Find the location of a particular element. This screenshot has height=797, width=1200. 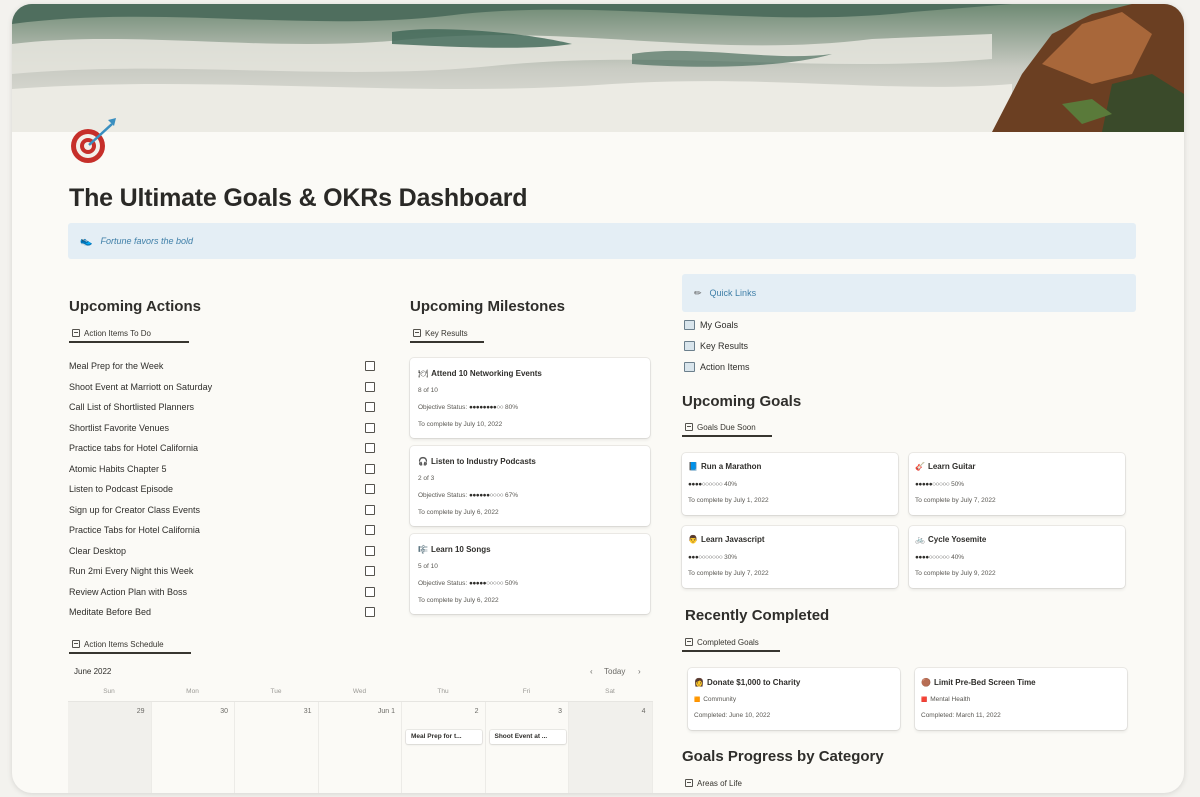

todo-item: Call List of Shortlisted Planners is located at coordinates (222, 407).